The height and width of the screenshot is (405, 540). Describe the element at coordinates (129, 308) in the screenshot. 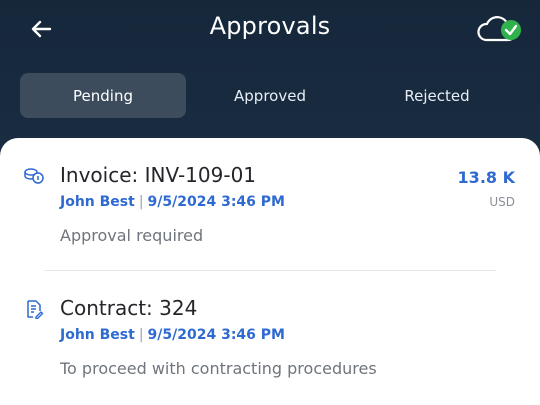

I see `item-title: Contract: 324` at that location.